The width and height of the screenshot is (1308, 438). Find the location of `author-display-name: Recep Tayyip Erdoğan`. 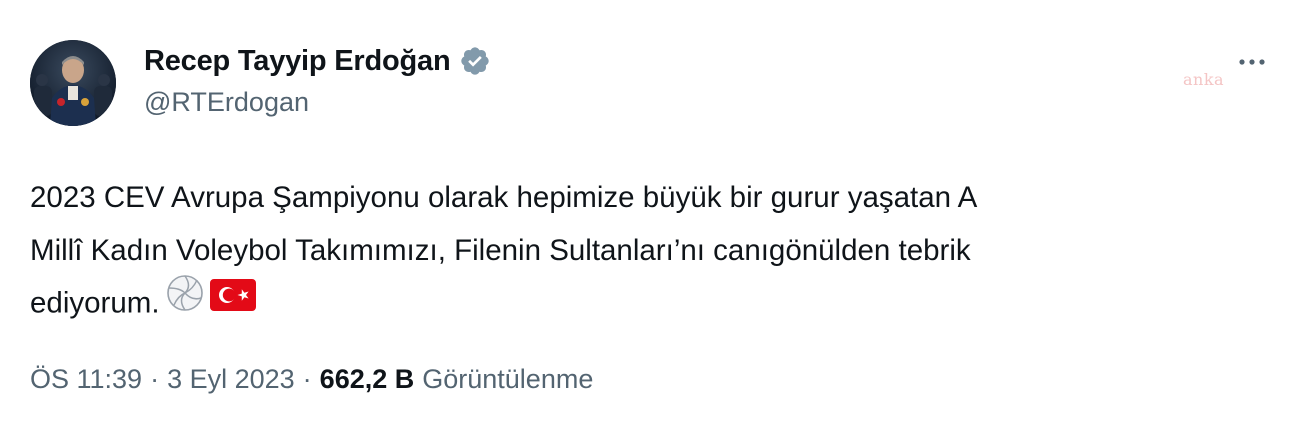

author-display-name: Recep Tayyip Erdoğan is located at coordinates (297, 61).